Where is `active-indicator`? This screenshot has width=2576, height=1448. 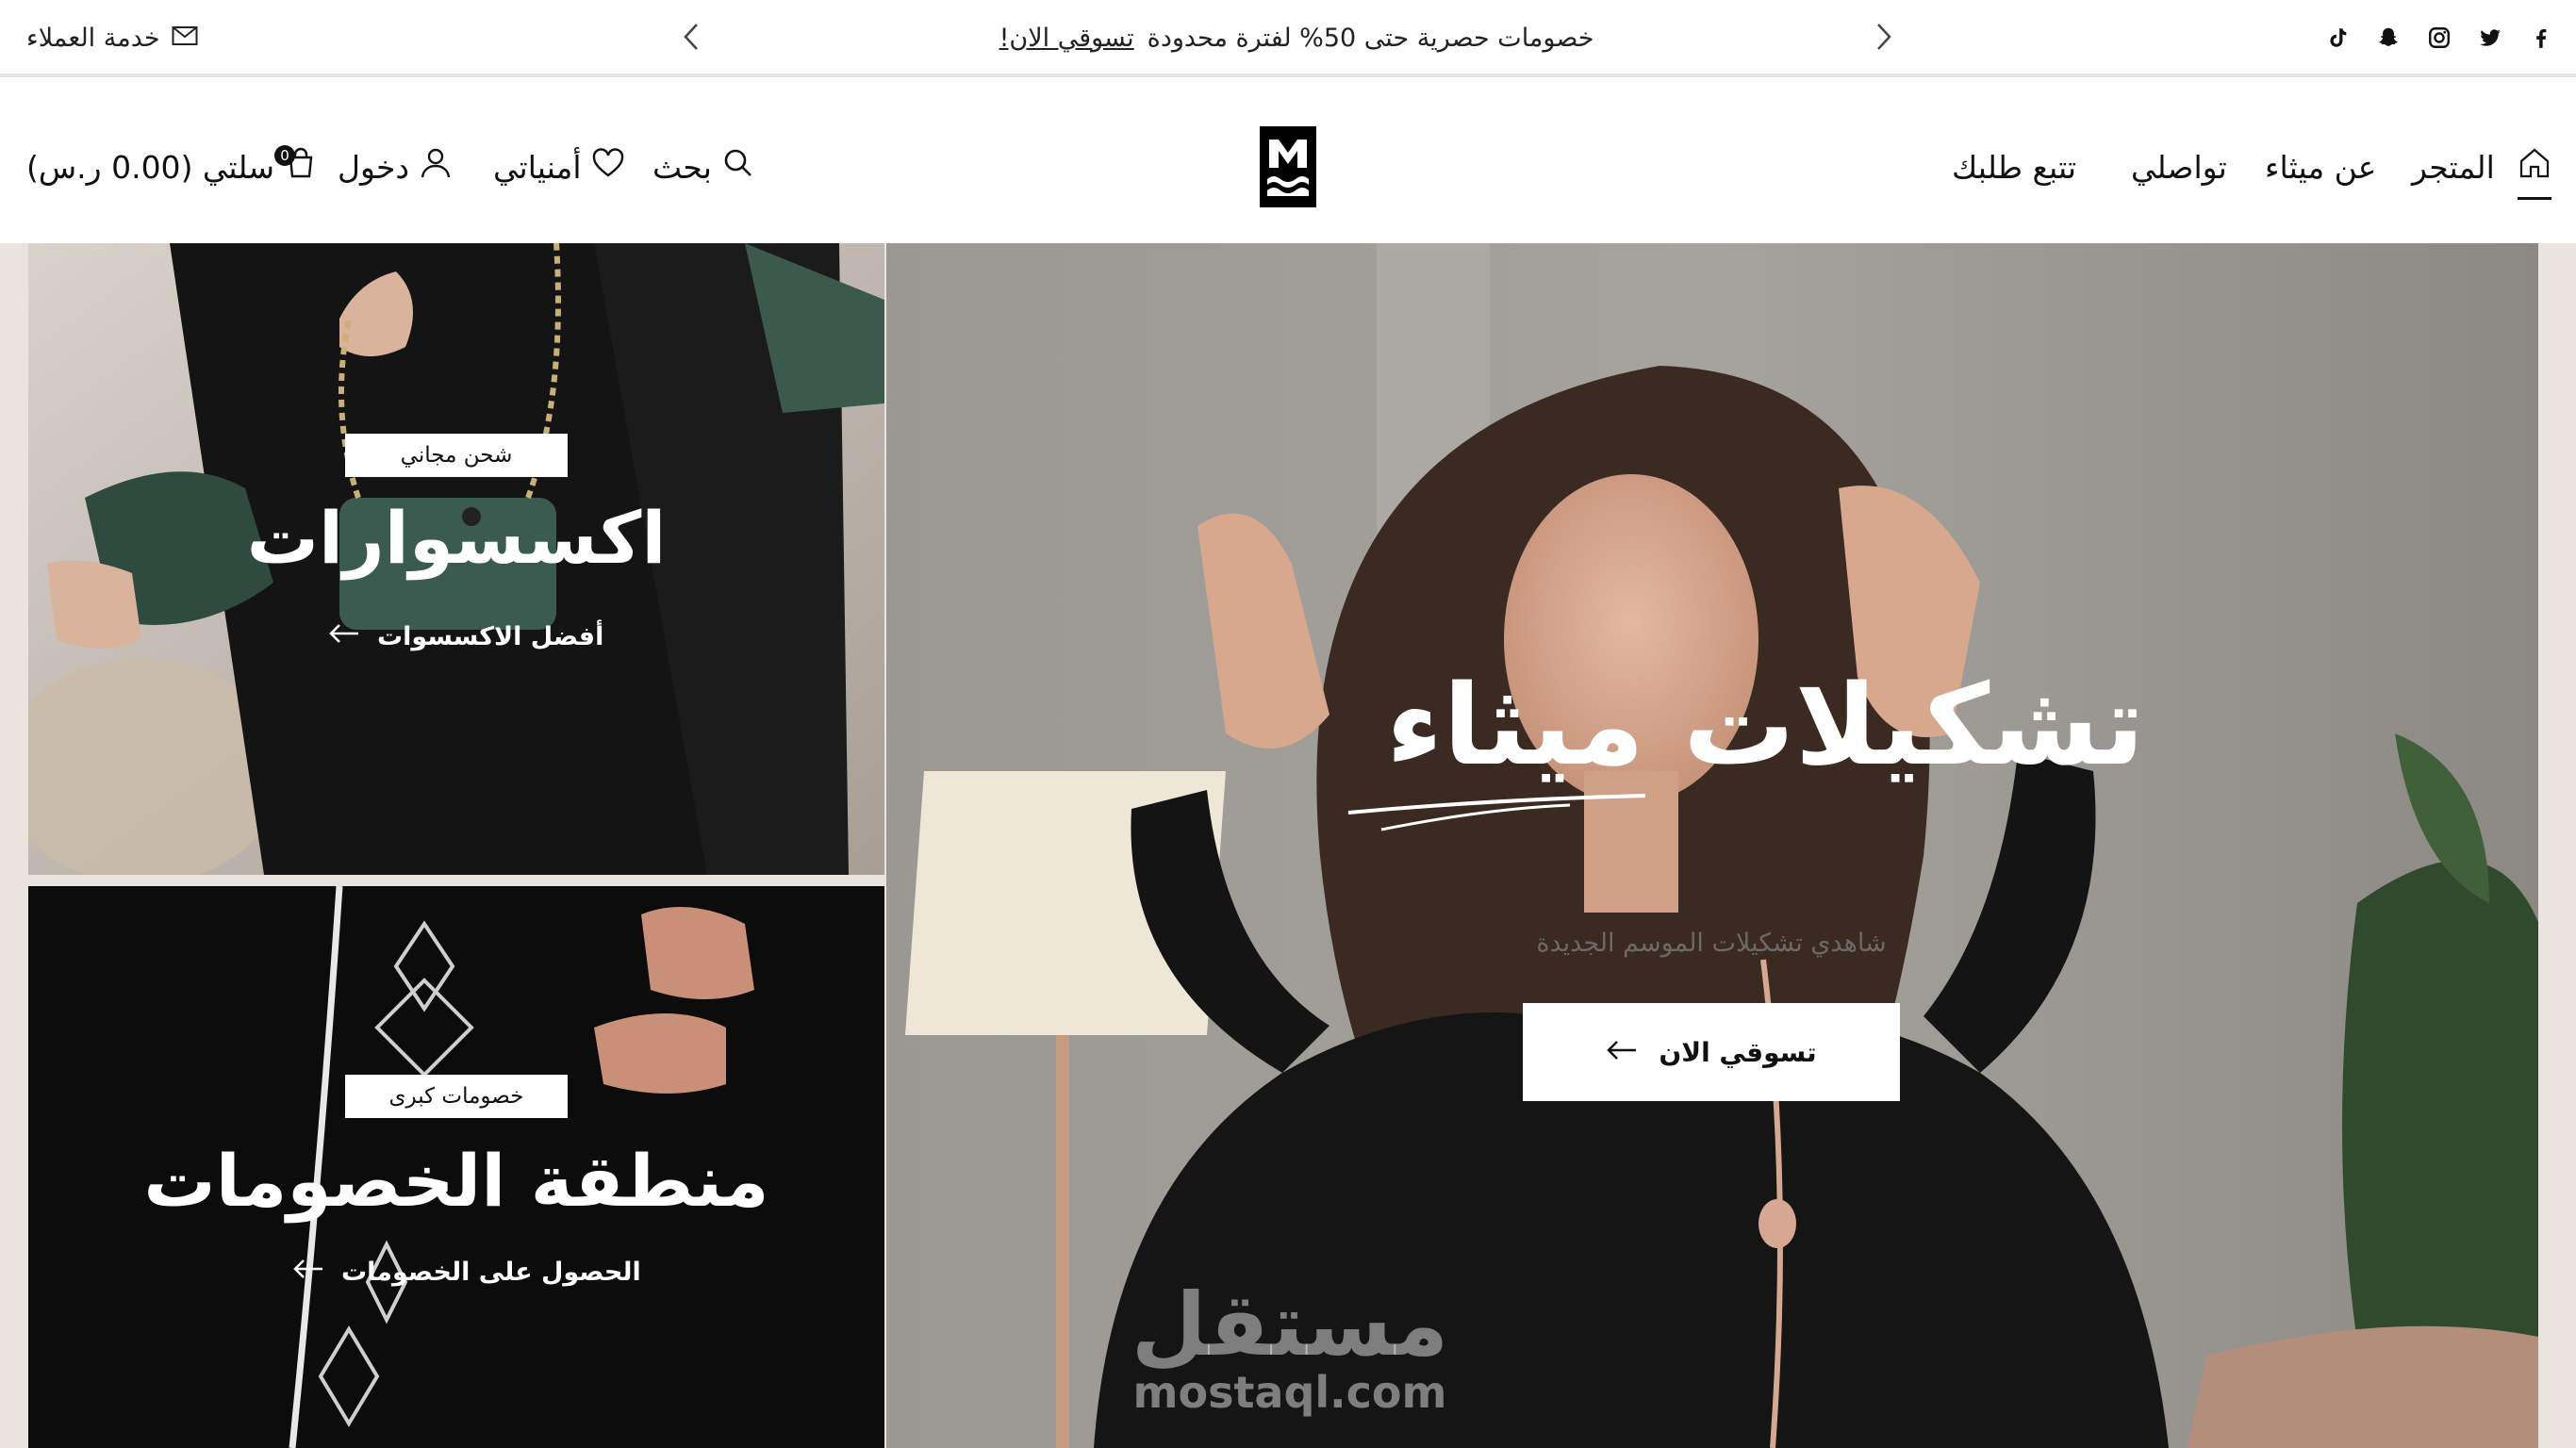 active-indicator is located at coordinates (2534, 198).